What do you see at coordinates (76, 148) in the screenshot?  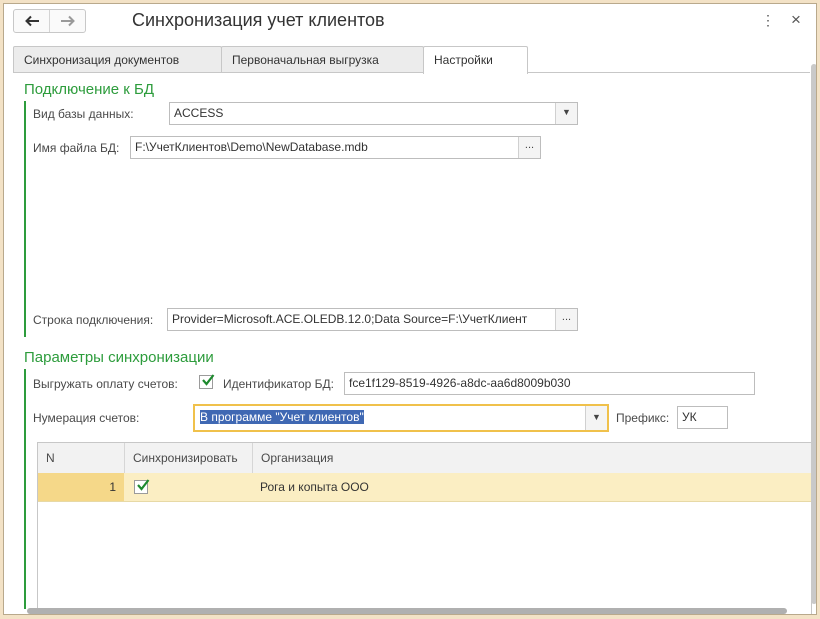 I see `db-file-label: Имя файла БД:` at bounding box center [76, 148].